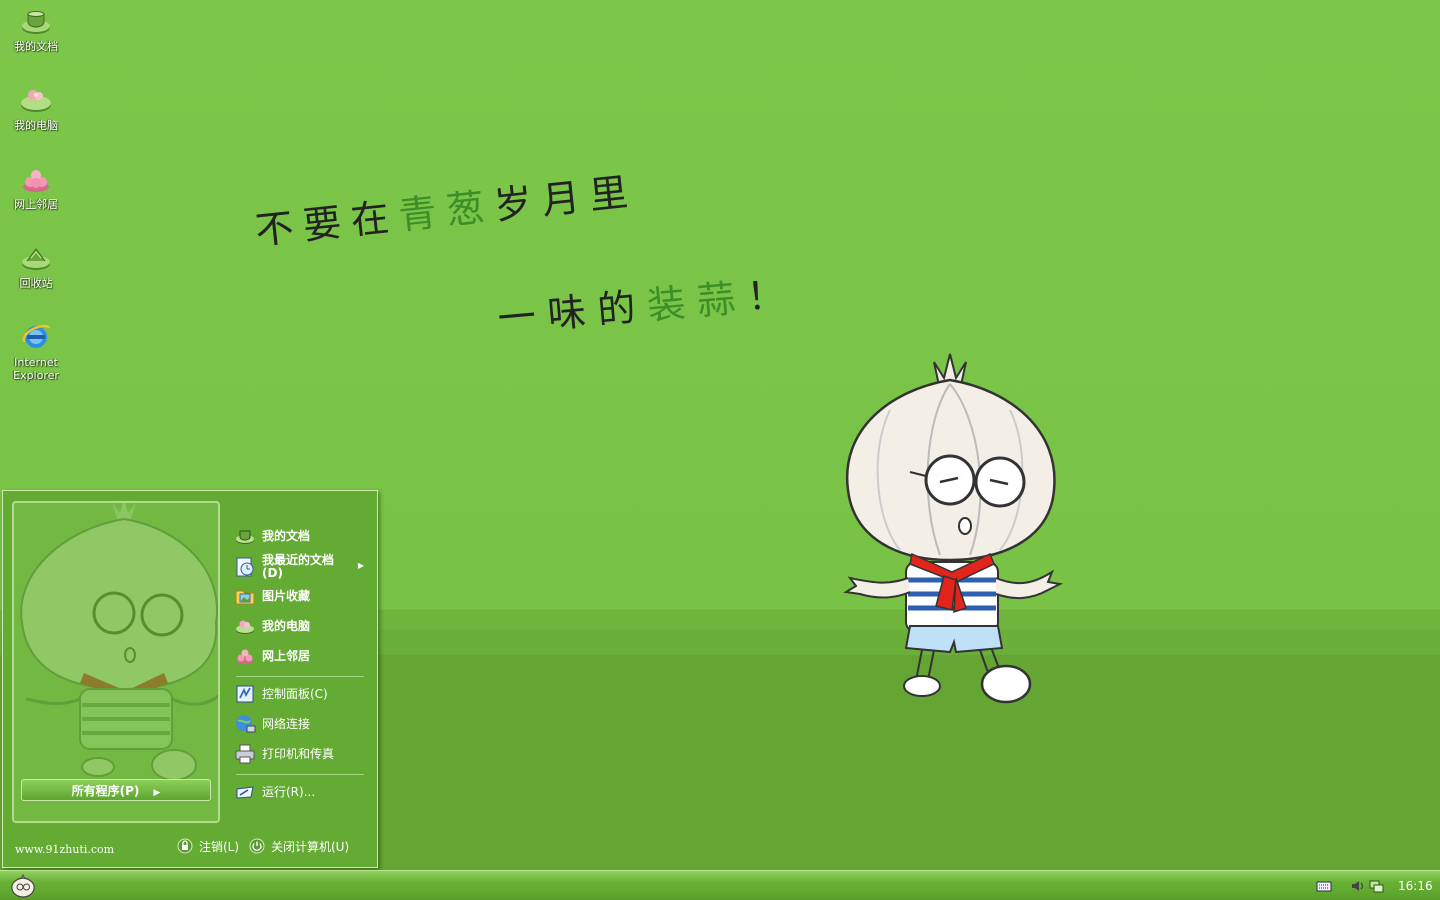  Describe the element at coordinates (36, 46) in the screenshot. I see `desktop-icon-label: 我的文档` at that location.